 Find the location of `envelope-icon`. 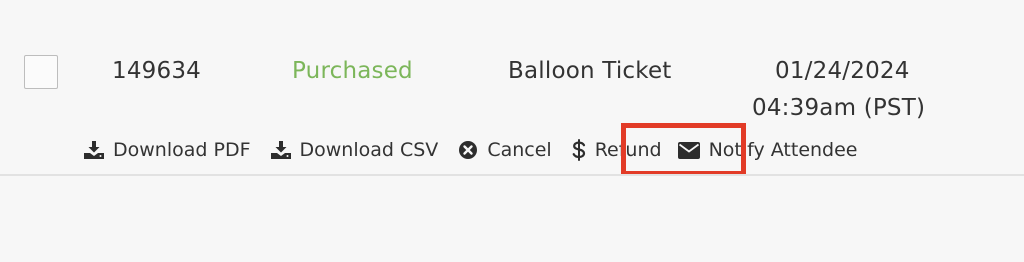

envelope-icon is located at coordinates (693, 150).